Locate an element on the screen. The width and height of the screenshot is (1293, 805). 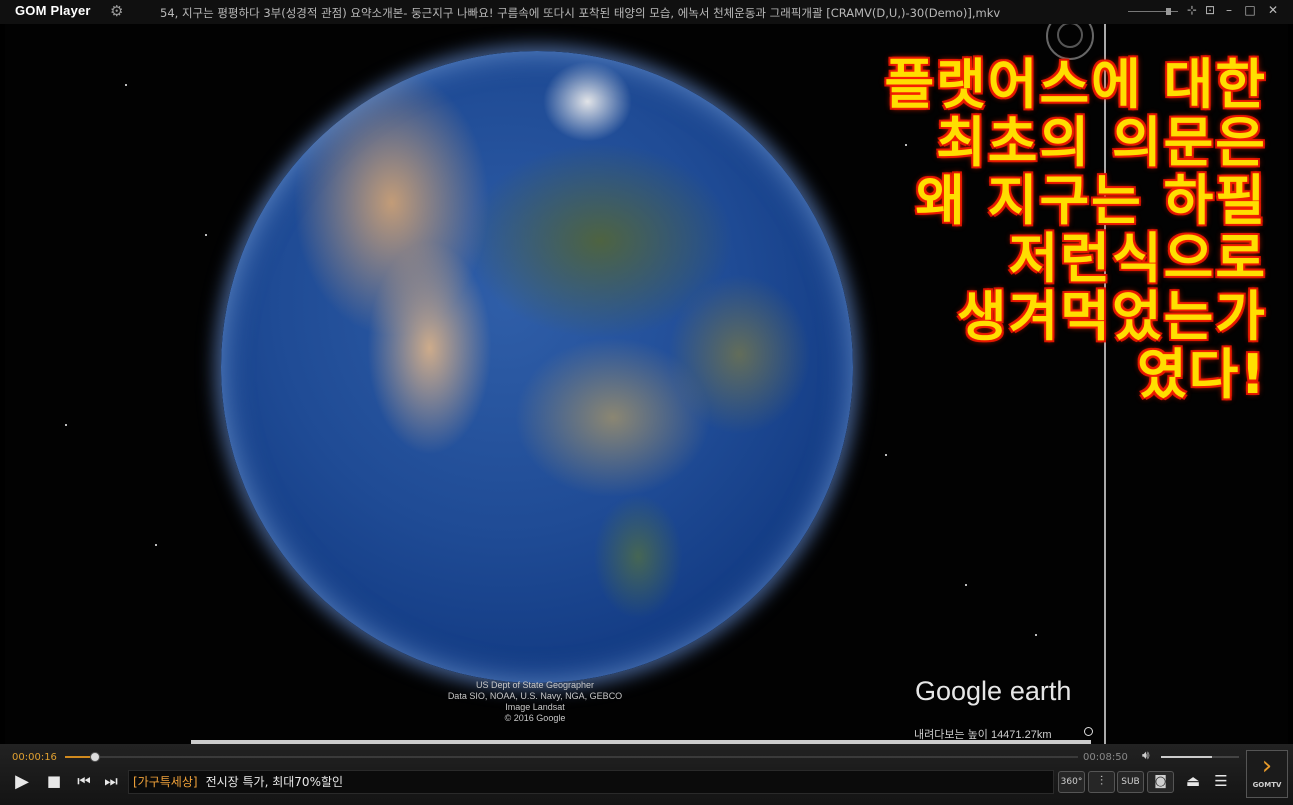
ad-ticker: [가구특세상] 전시장 특가, 최대70%할인 is located at coordinates (591, 782).